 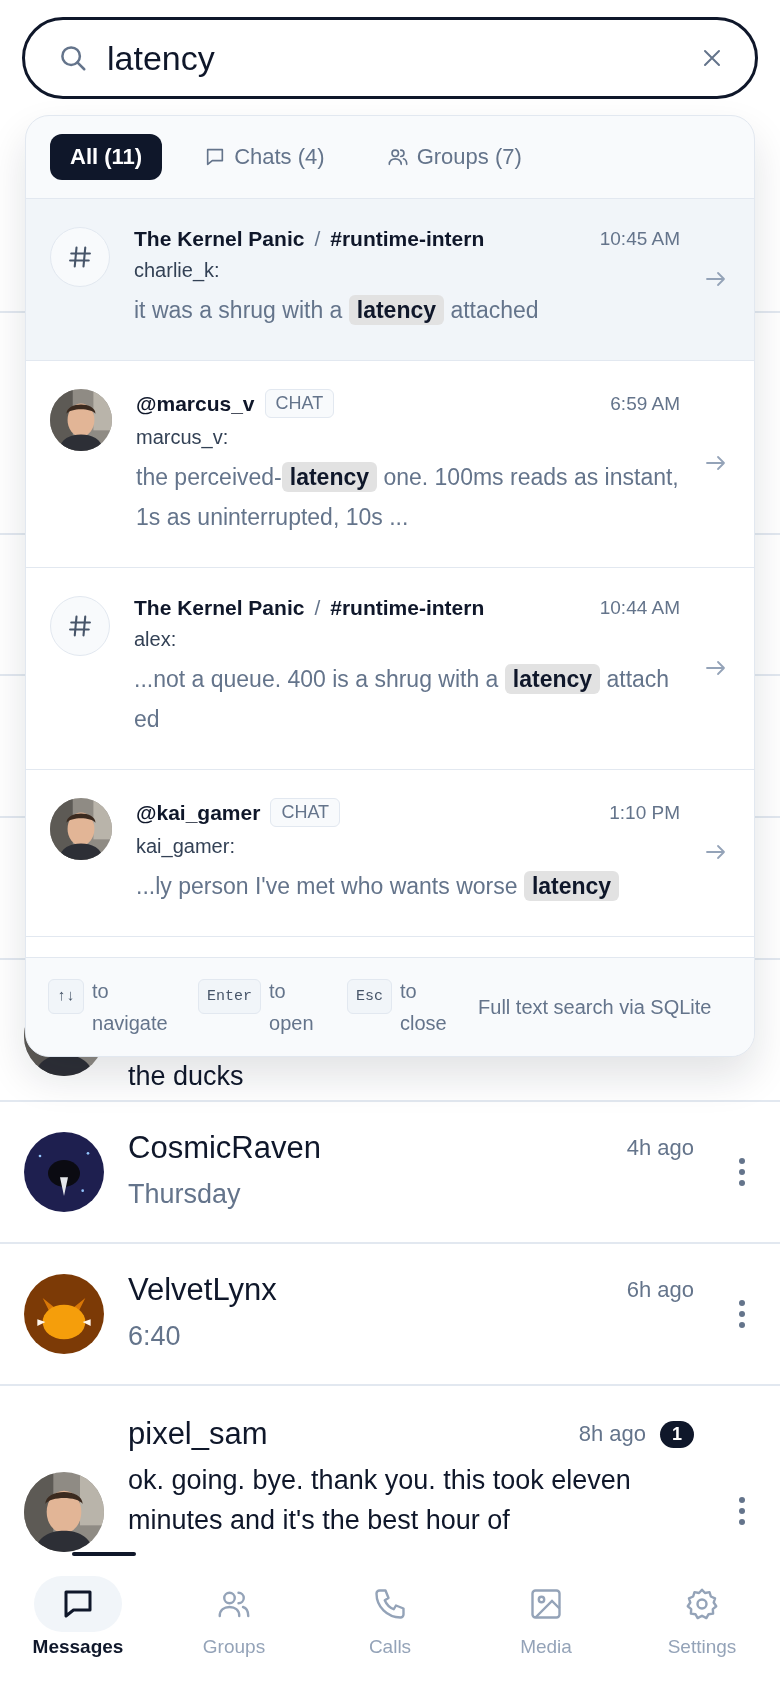 What do you see at coordinates (230, 996) in the screenshot?
I see `key-hint: Enter` at bounding box center [230, 996].